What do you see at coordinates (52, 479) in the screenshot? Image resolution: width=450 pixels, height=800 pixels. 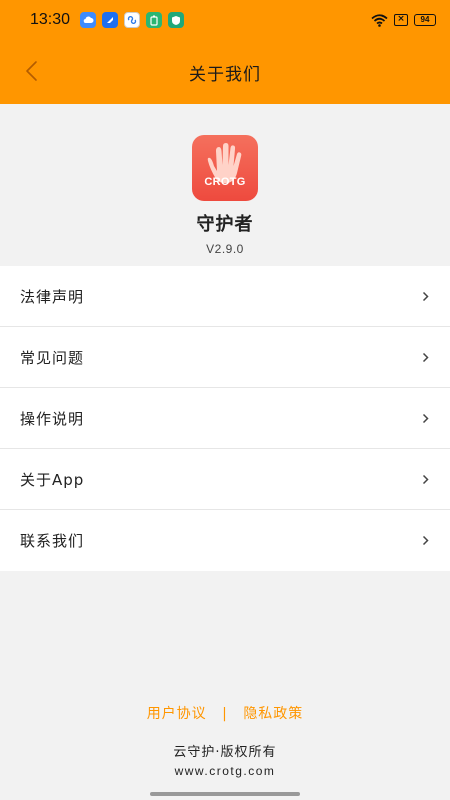 I see `menu-item-label: 关于App` at bounding box center [52, 479].